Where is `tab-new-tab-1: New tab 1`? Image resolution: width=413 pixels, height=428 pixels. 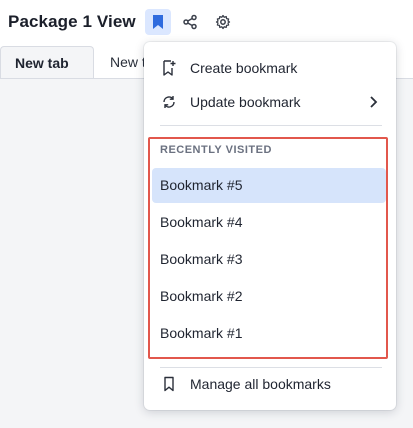 tab-new-tab-1: New tab 1 is located at coordinates (47, 74).